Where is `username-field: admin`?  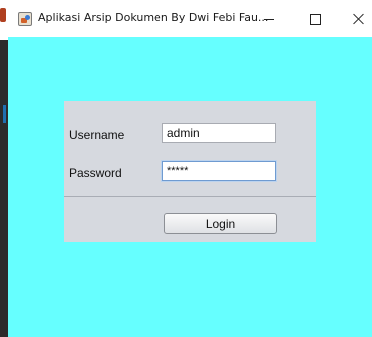
username-field: admin is located at coordinates (219, 133).